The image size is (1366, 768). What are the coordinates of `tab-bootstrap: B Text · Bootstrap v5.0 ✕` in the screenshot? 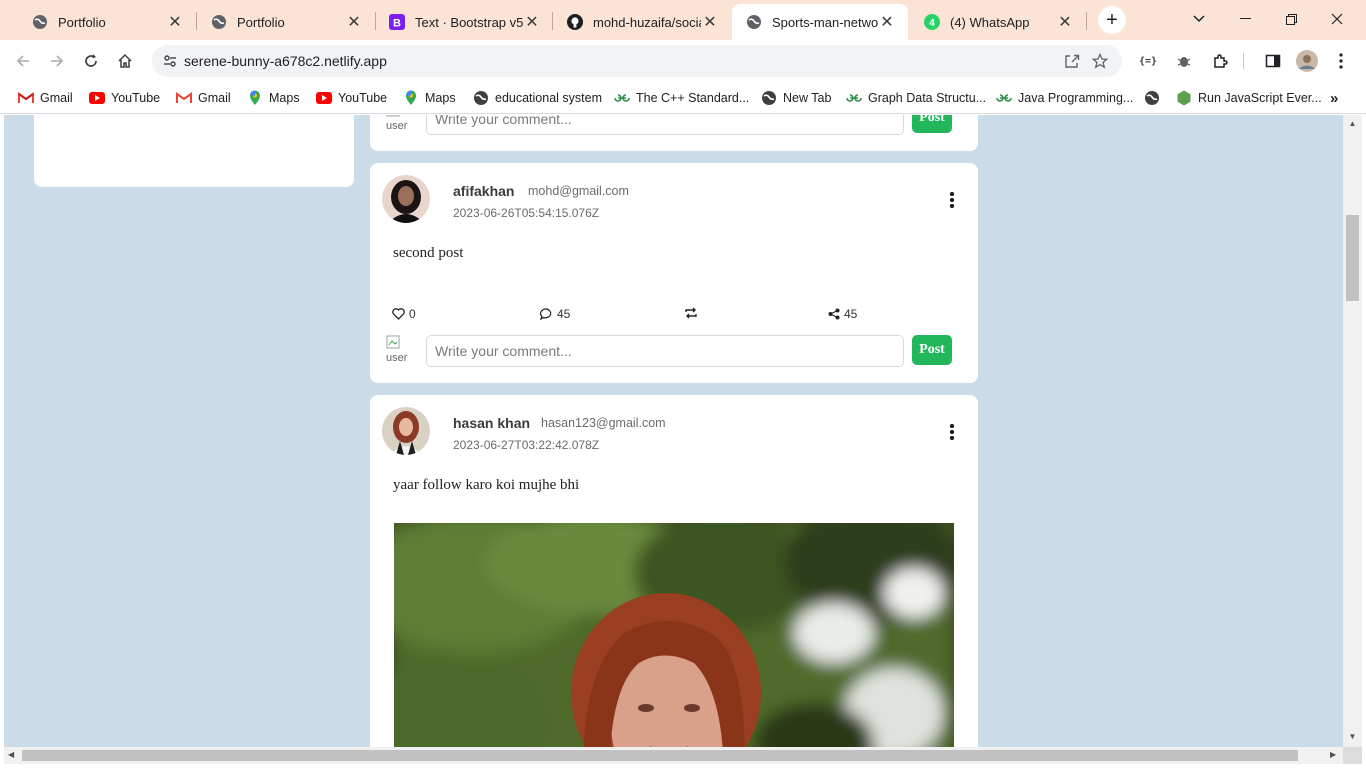 It's located at (464, 22).